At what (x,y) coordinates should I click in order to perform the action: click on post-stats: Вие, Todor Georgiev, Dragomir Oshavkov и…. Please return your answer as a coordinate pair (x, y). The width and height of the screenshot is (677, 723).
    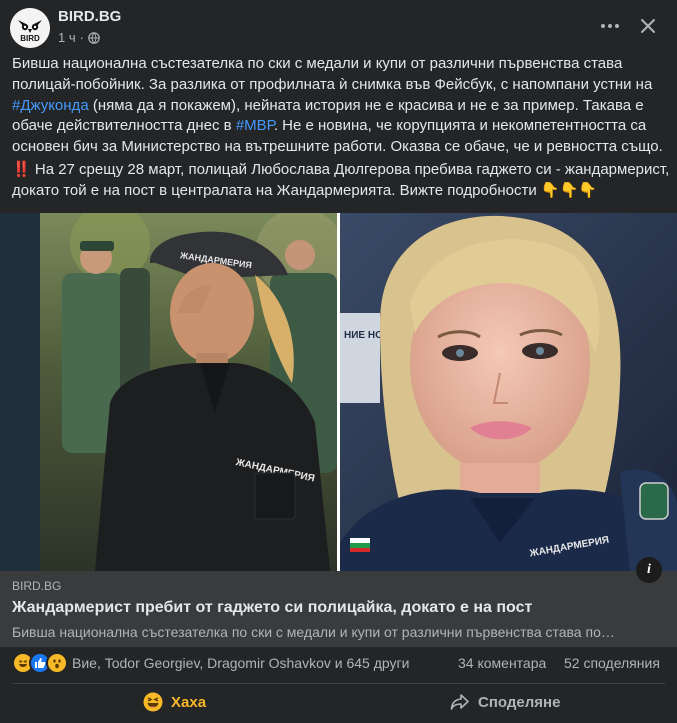
    Looking at the image, I should click on (338, 664).